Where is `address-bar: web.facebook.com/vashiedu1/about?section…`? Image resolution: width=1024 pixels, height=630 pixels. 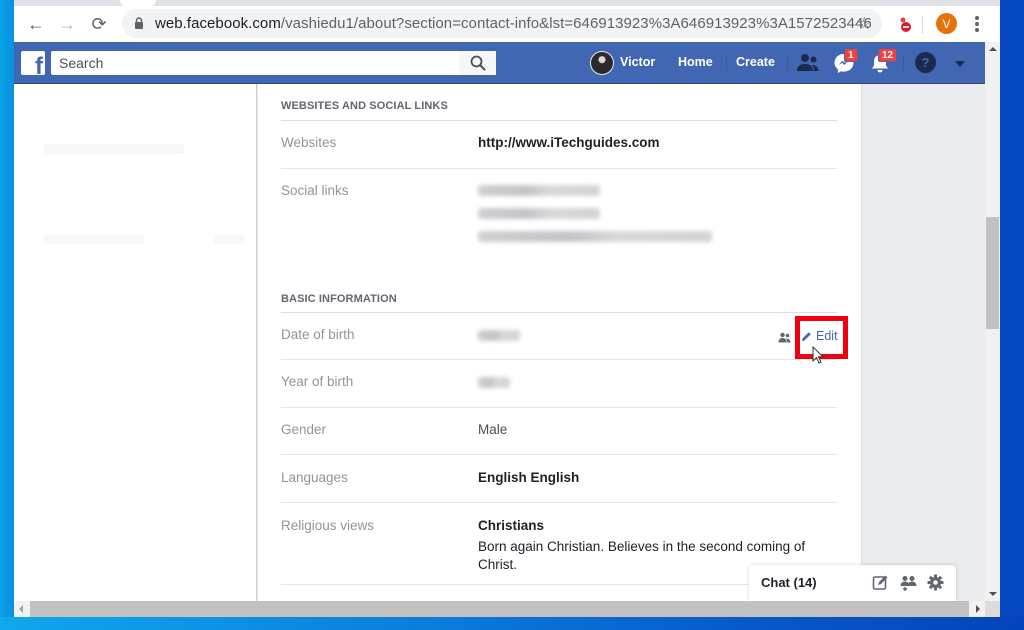 address-bar: web.facebook.com/vashiedu1/about?section… is located at coordinates (502, 23).